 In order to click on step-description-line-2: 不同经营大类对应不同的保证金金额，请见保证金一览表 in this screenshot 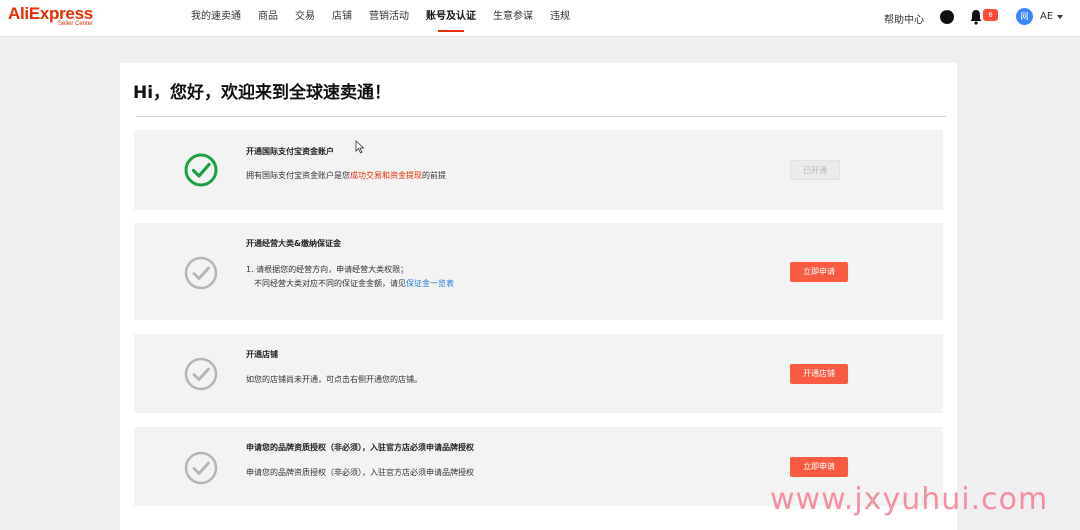, I will do `click(354, 283)`.